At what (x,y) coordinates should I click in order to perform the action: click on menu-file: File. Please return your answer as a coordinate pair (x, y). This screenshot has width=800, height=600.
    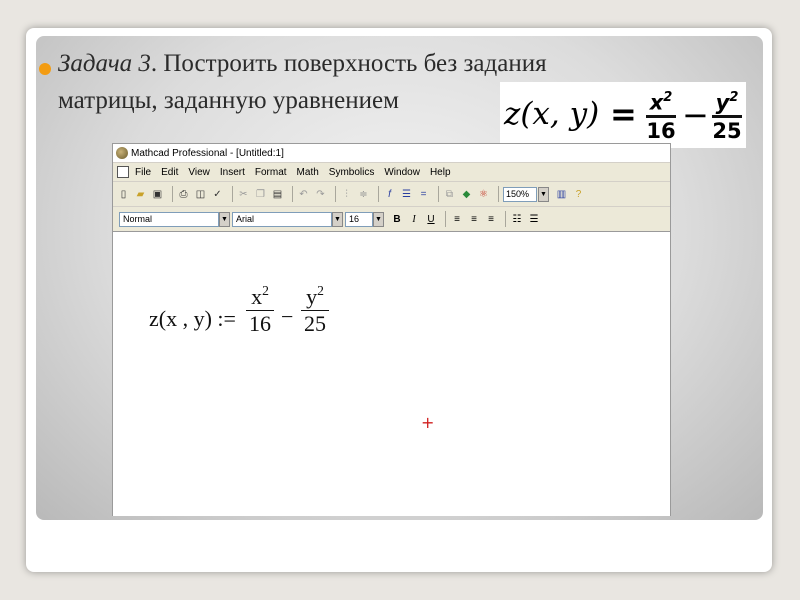
    Looking at the image, I should click on (143, 172).